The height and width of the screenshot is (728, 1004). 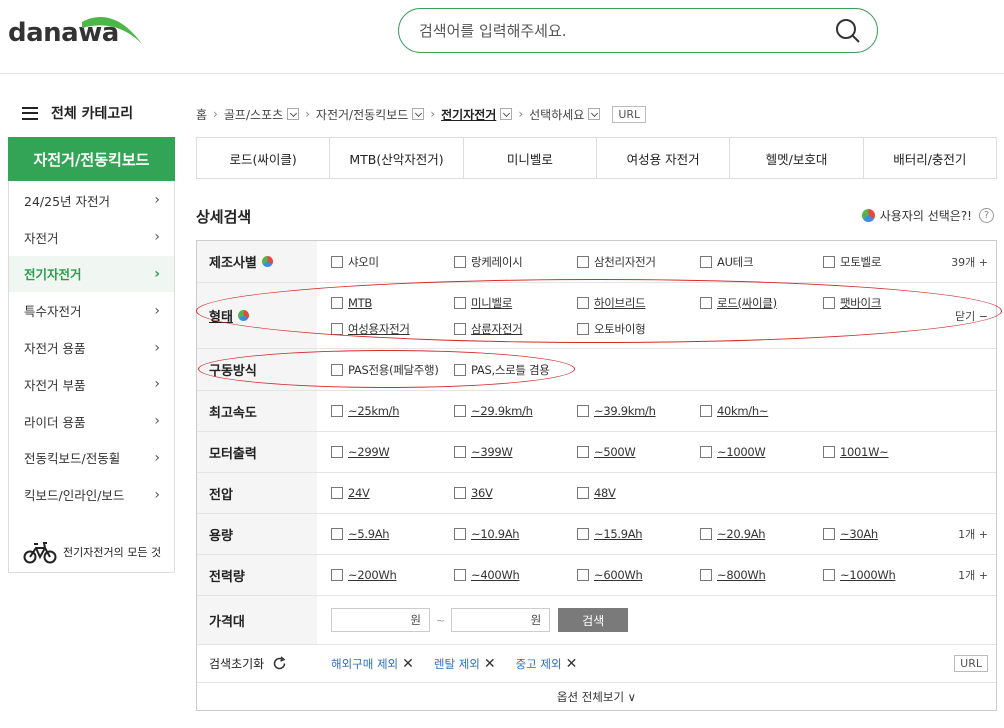 What do you see at coordinates (986, 215) in the screenshot?
I see `help-icon: ?` at bounding box center [986, 215].